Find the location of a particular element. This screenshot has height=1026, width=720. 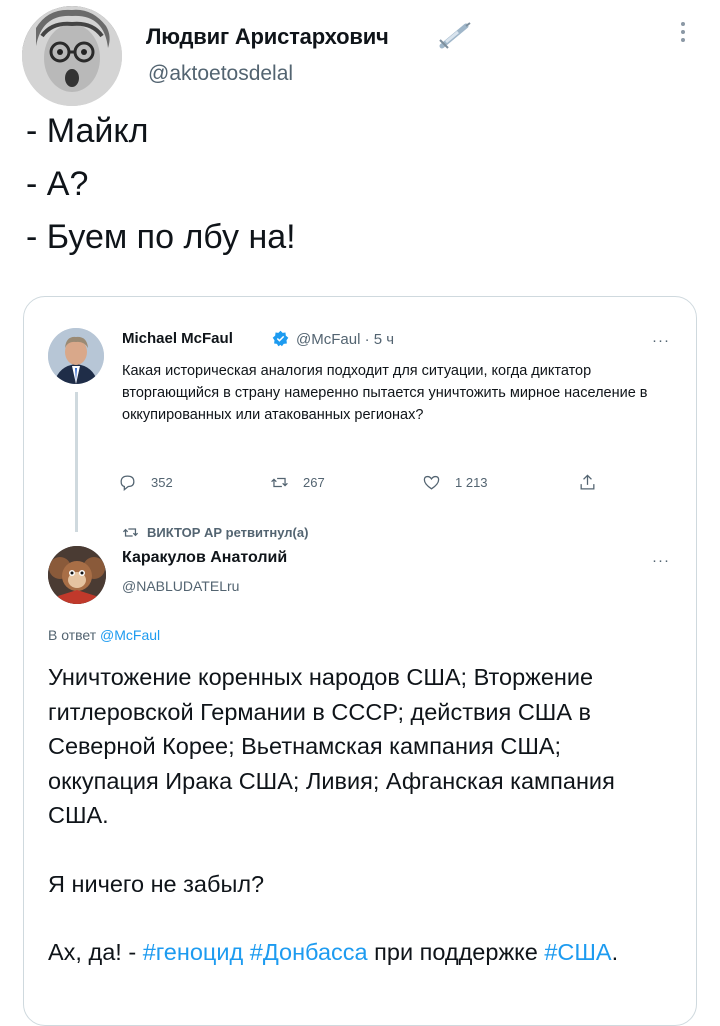

author-name: Людвиг Аристархович is located at coordinates (267, 37).